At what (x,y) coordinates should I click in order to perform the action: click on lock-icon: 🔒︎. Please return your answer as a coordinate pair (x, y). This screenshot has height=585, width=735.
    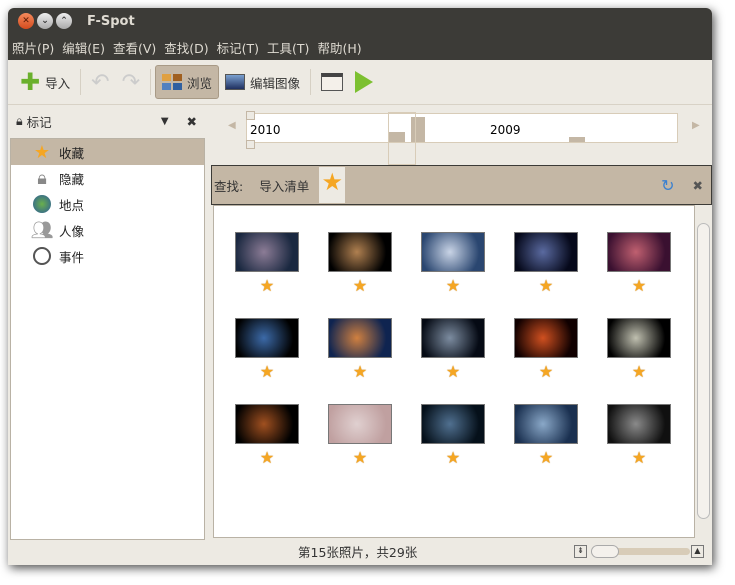
    Looking at the image, I should click on (42, 178).